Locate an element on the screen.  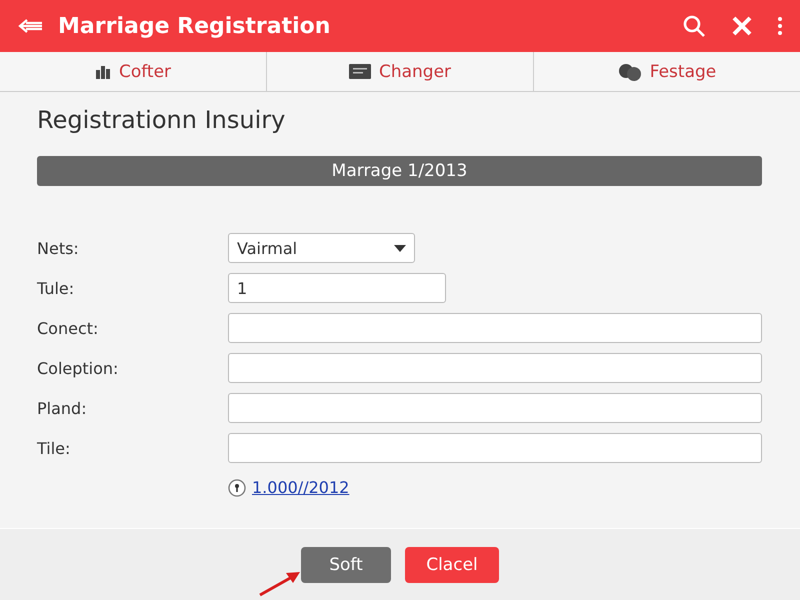
info-icon is located at coordinates (237, 487).